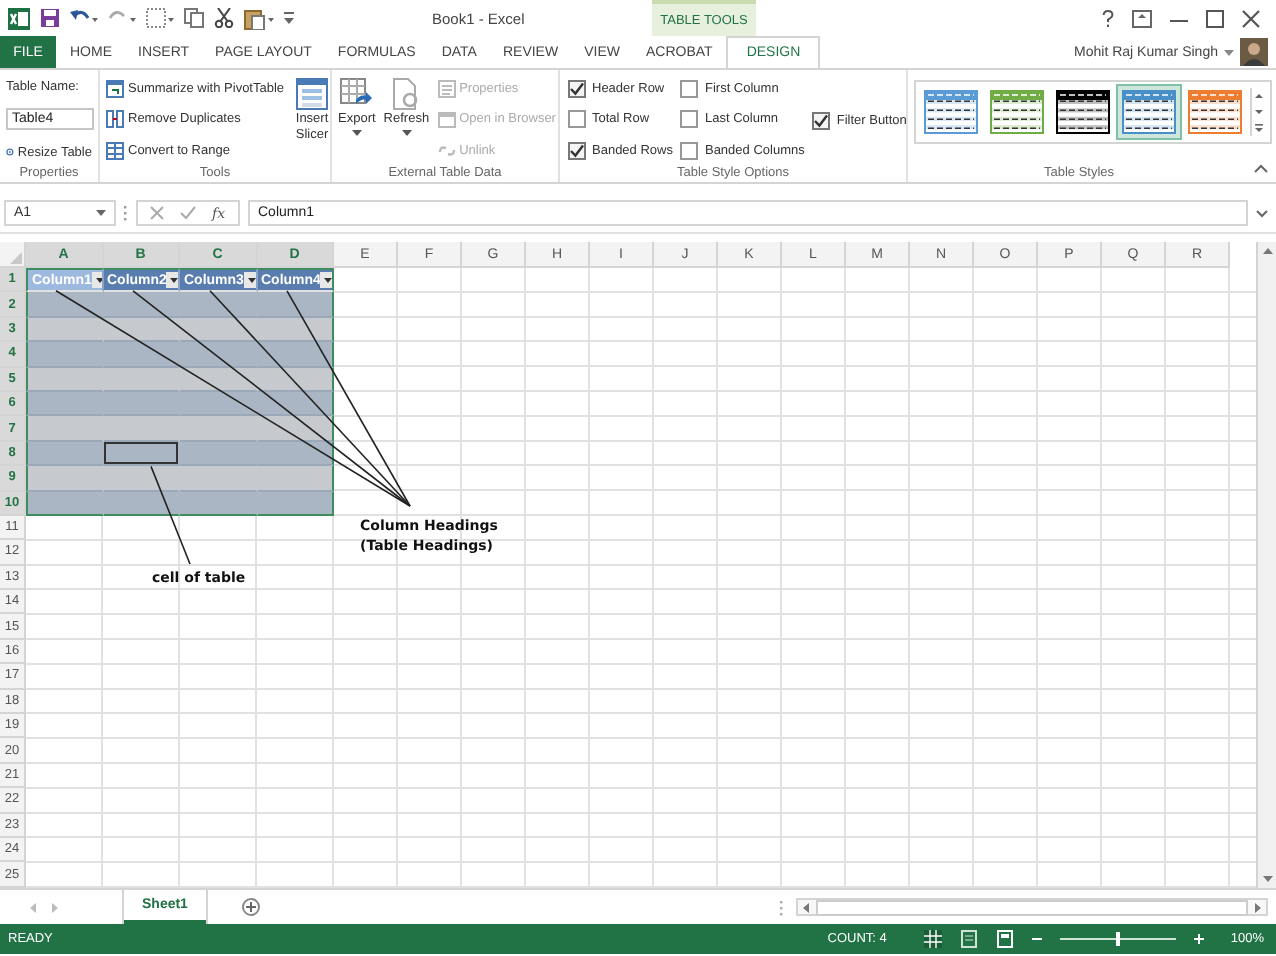 Image resolution: width=1276 pixels, height=956 pixels. Describe the element at coordinates (1108, 18) in the screenshot. I see `help-icon` at that location.